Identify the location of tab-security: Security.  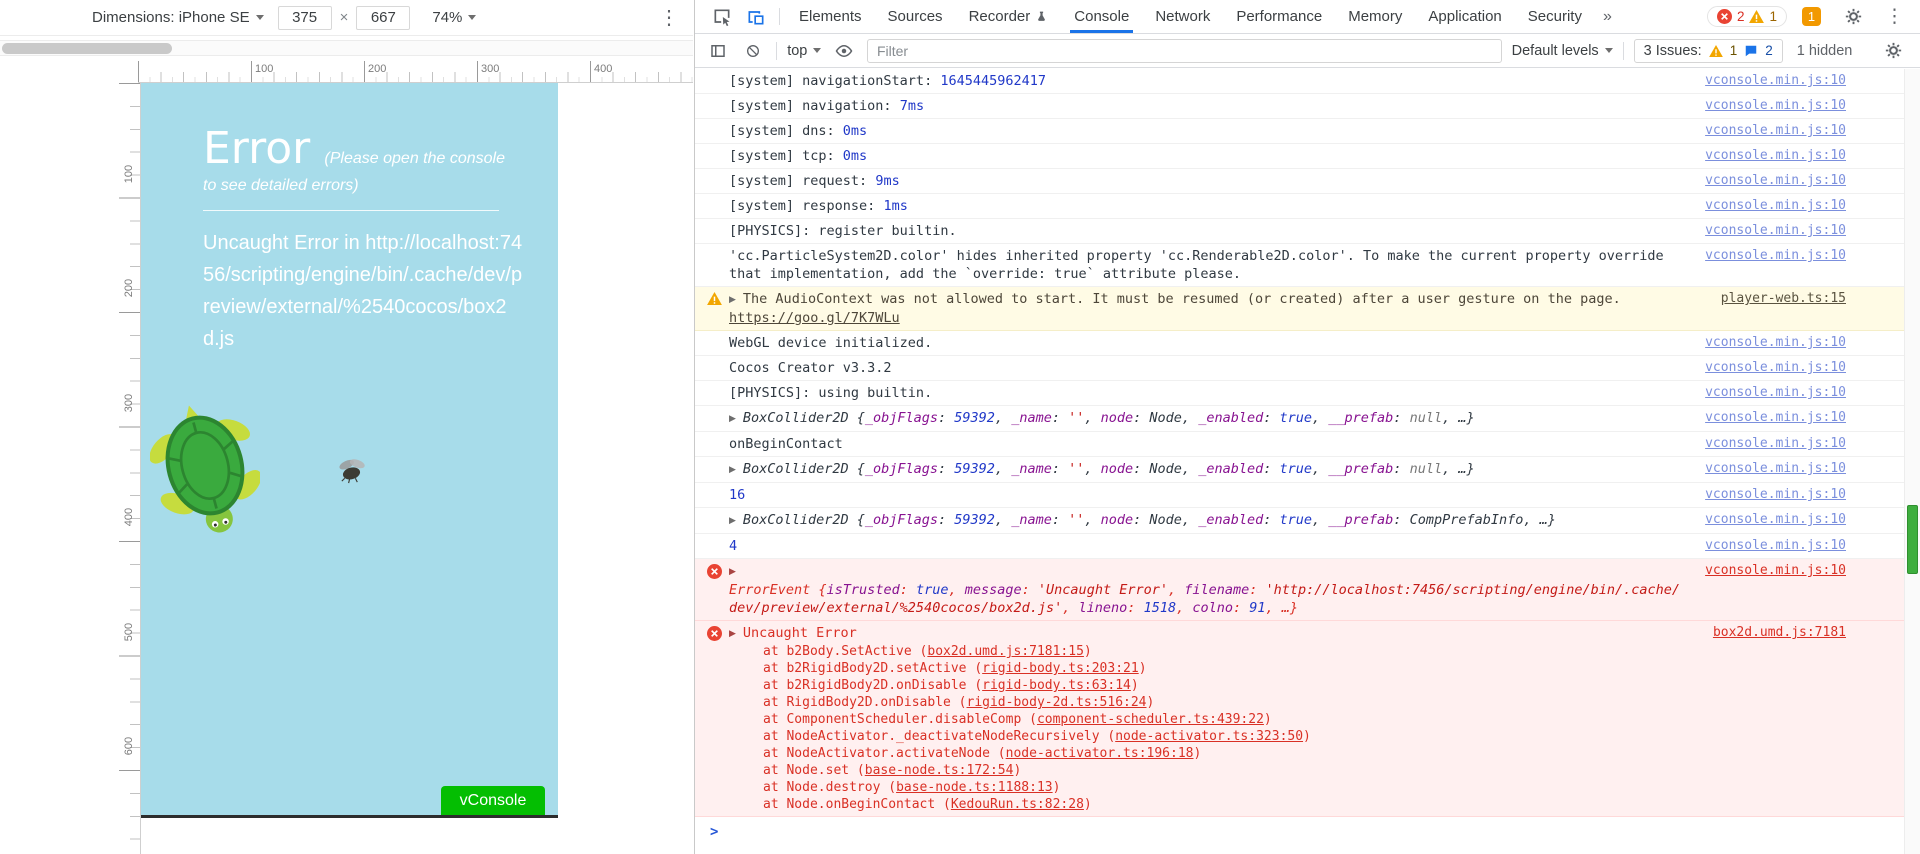
(1555, 16).